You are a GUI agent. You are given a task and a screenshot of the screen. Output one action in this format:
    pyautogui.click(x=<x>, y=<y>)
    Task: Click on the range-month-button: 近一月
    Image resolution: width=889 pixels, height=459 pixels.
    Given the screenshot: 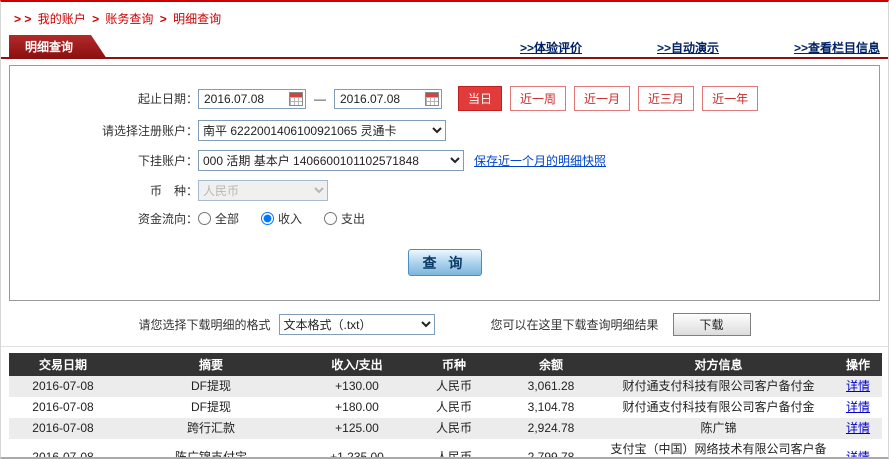 What is the action you would take?
    pyautogui.click(x=602, y=98)
    